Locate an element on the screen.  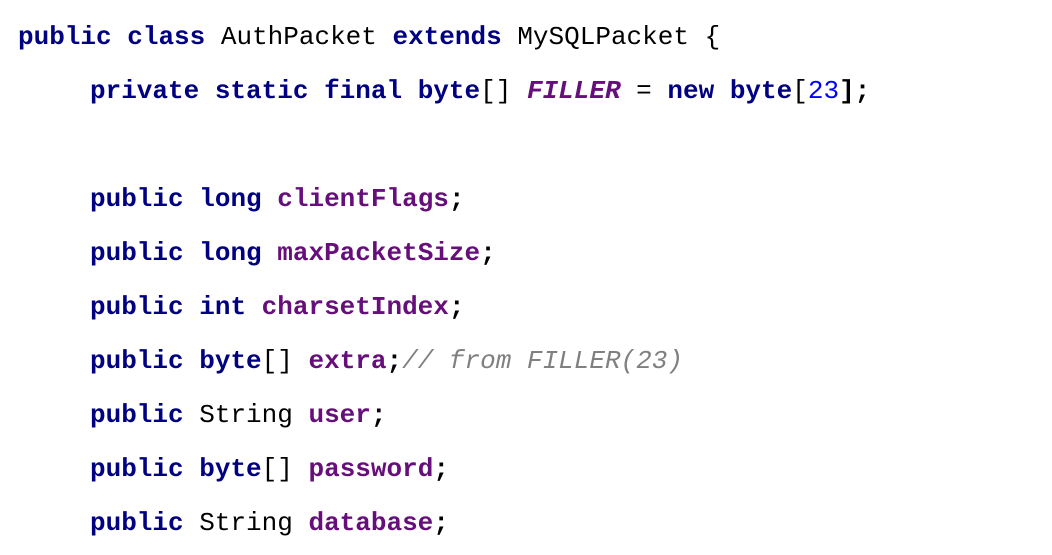
keyword-extends: extends is located at coordinates (447, 37).